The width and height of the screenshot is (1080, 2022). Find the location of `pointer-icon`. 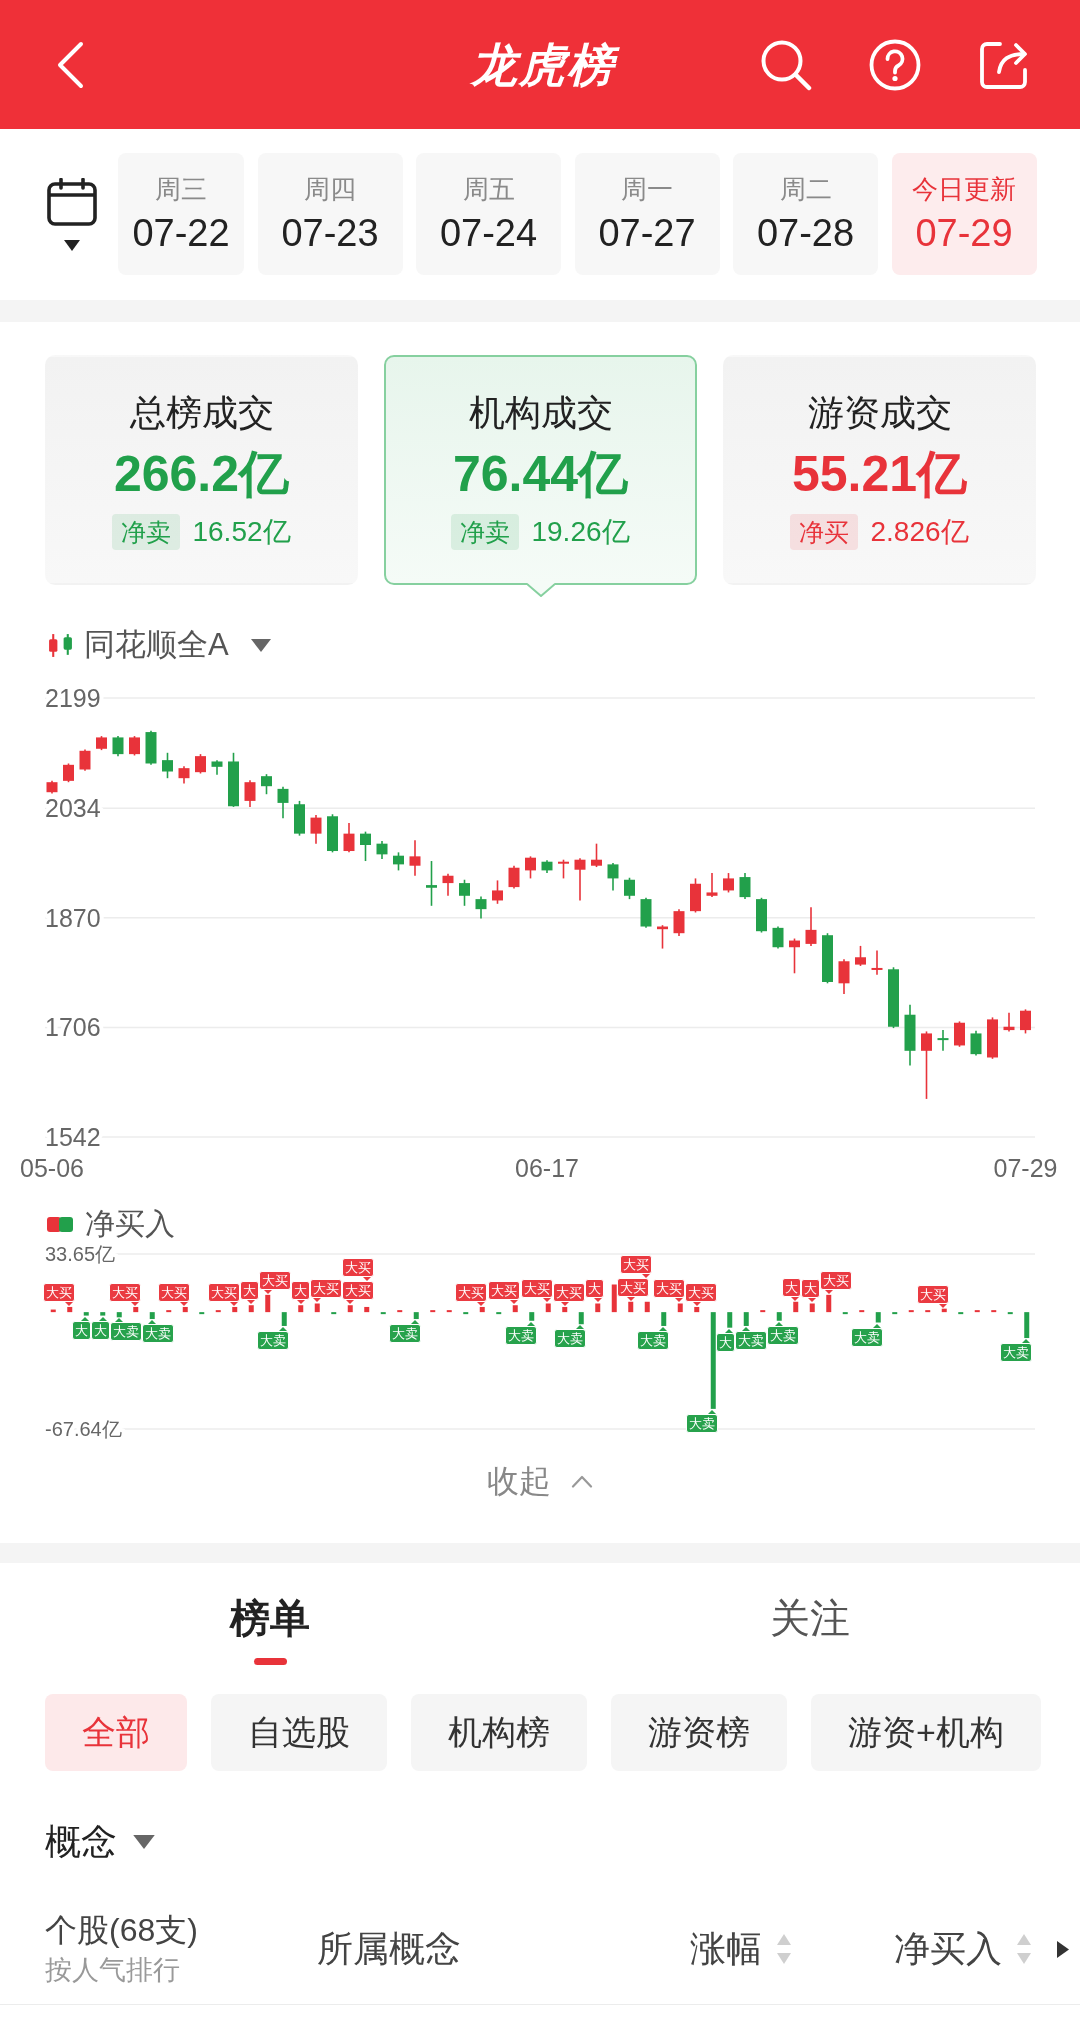

pointer-icon is located at coordinates (540, 590).